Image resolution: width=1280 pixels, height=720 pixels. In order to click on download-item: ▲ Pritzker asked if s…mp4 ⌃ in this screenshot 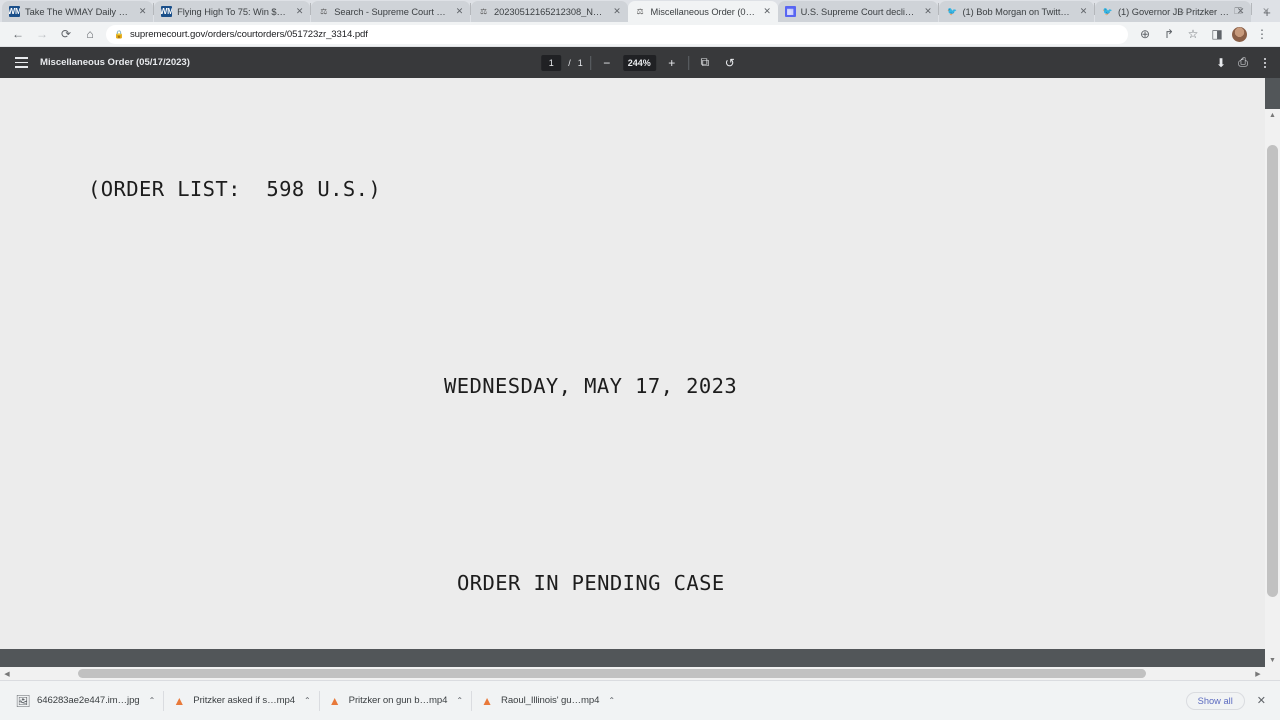, I will do `click(241, 701)`.